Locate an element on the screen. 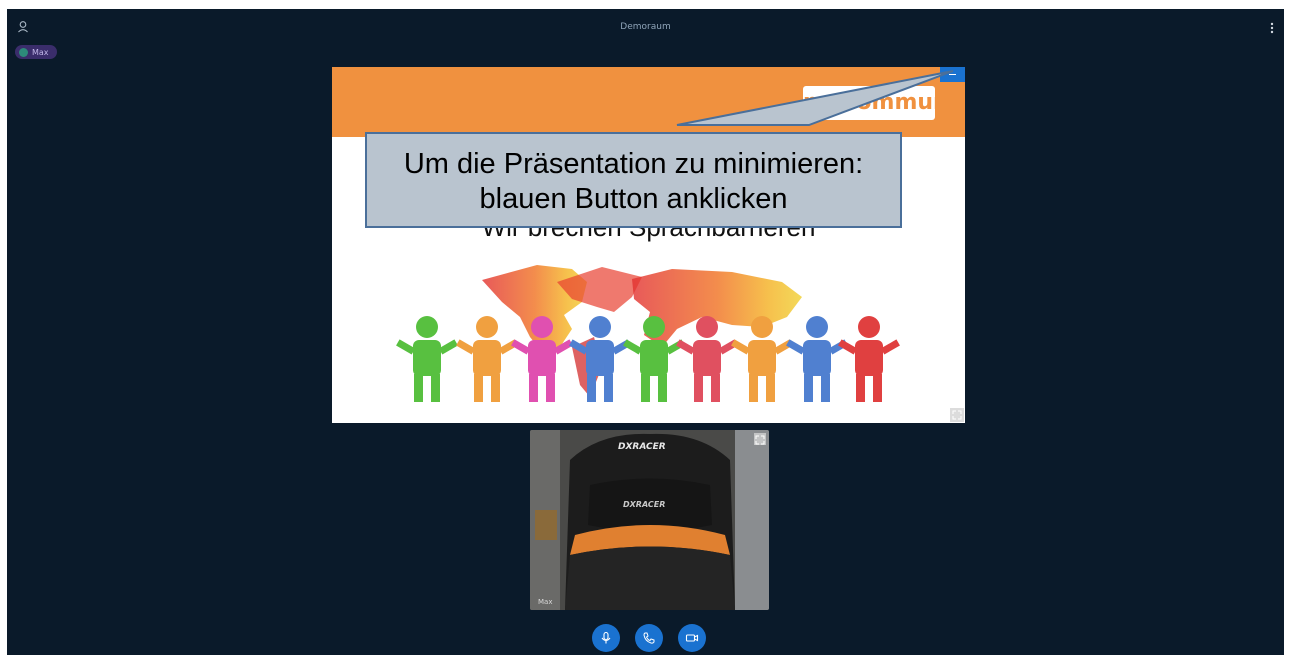 This screenshot has height=655, width=1290. phone-icon is located at coordinates (649, 638).